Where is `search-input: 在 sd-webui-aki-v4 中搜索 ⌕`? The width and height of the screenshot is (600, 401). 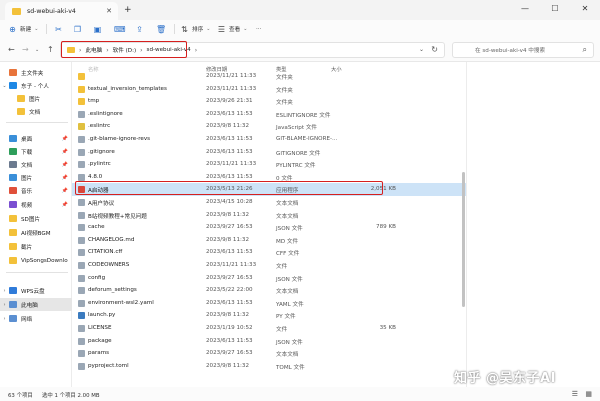 search-input: 在 sd-webui-aki-v4 中搜索 ⌕ is located at coordinates (523, 50).